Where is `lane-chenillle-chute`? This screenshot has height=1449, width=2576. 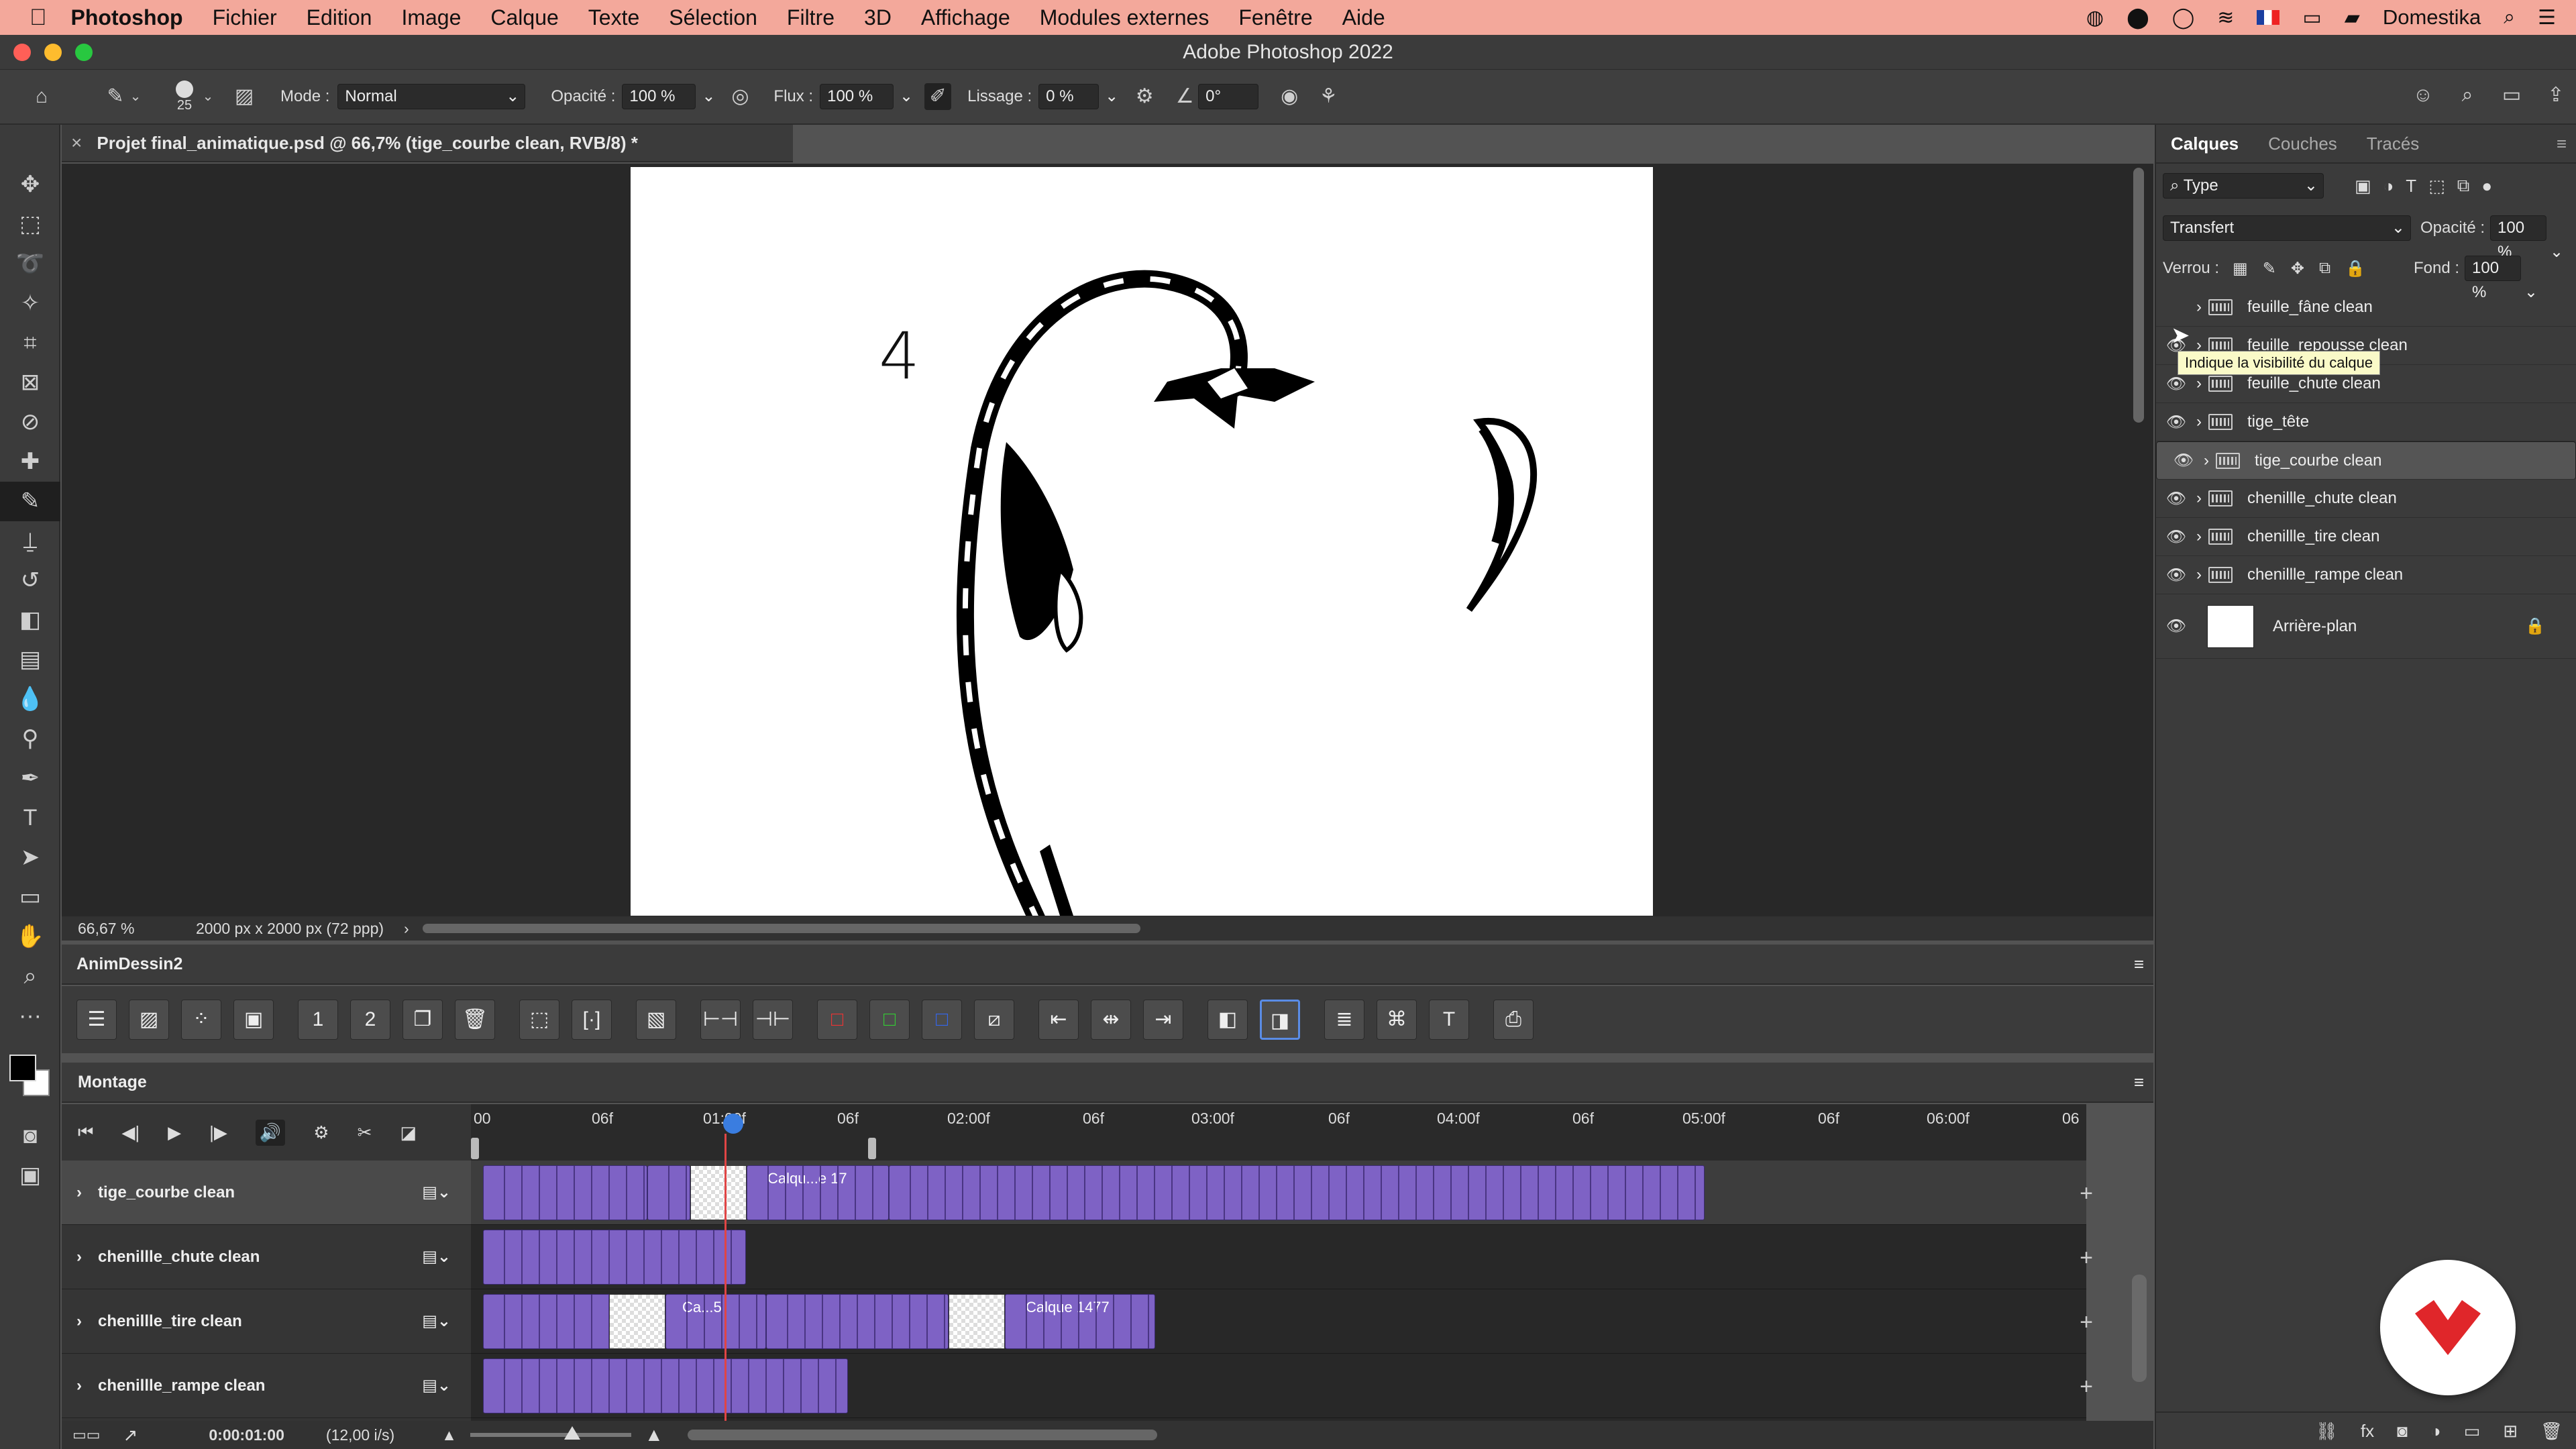
lane-chenillle-chute is located at coordinates (1278, 1257).